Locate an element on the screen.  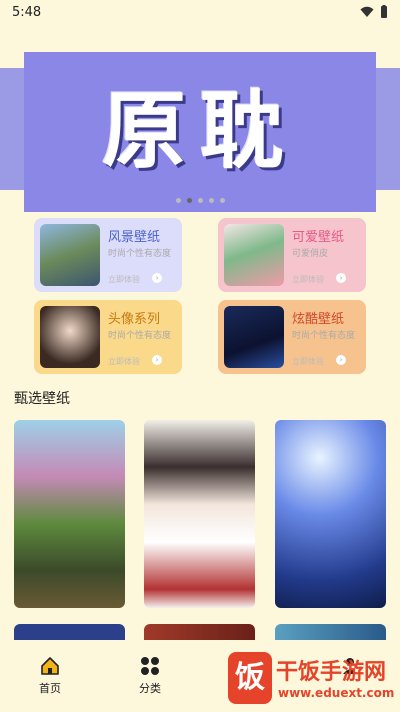
category-card-scenery: 风景壁纸 时尚个性有态度 立即体验 › is located at coordinates (108, 255).